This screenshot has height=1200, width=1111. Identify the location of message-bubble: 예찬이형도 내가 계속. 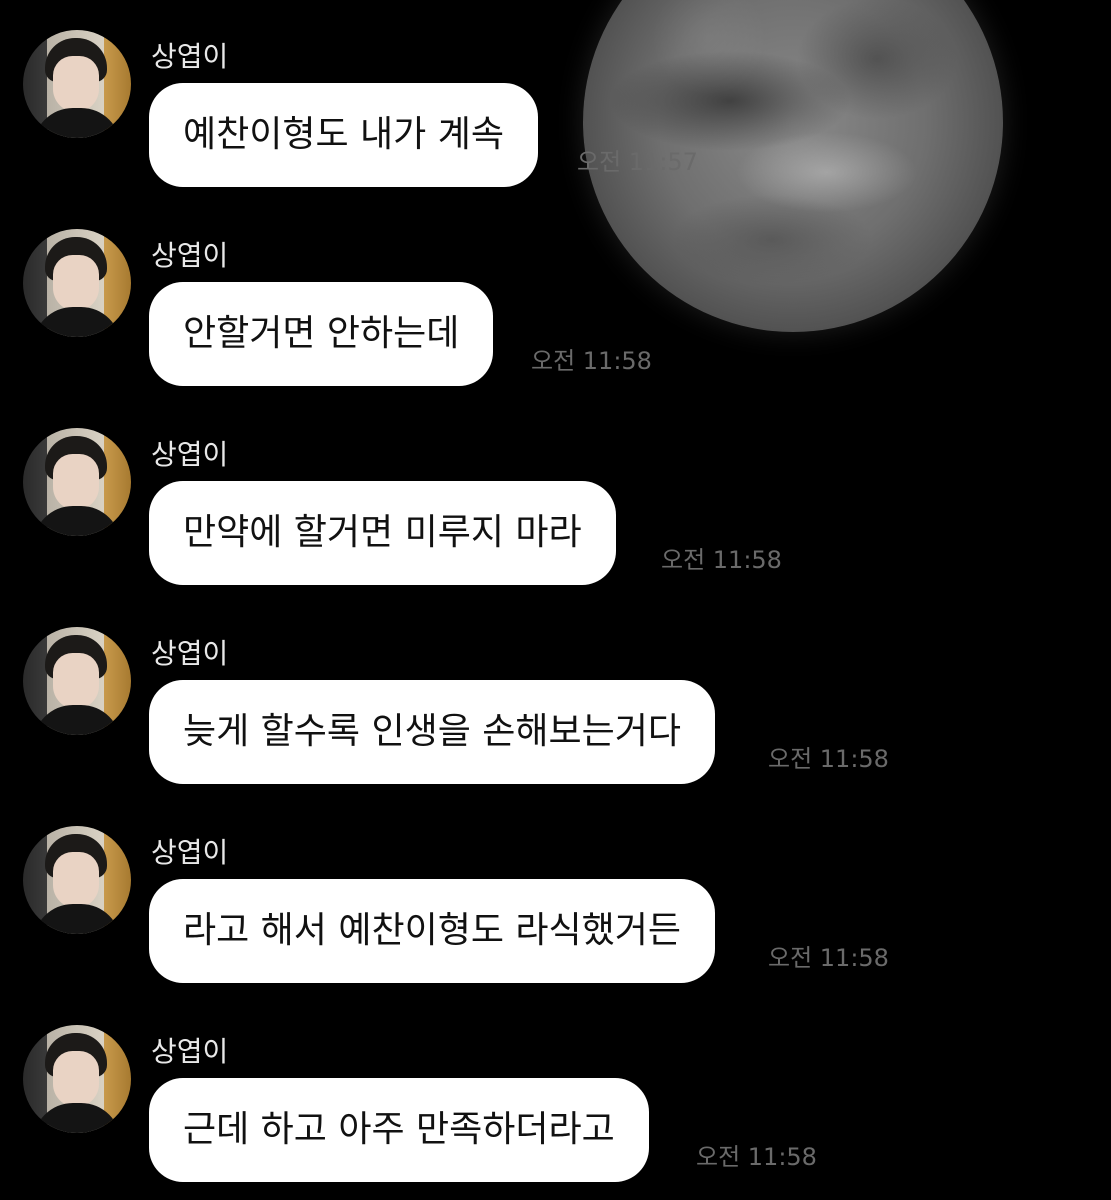
(343, 135).